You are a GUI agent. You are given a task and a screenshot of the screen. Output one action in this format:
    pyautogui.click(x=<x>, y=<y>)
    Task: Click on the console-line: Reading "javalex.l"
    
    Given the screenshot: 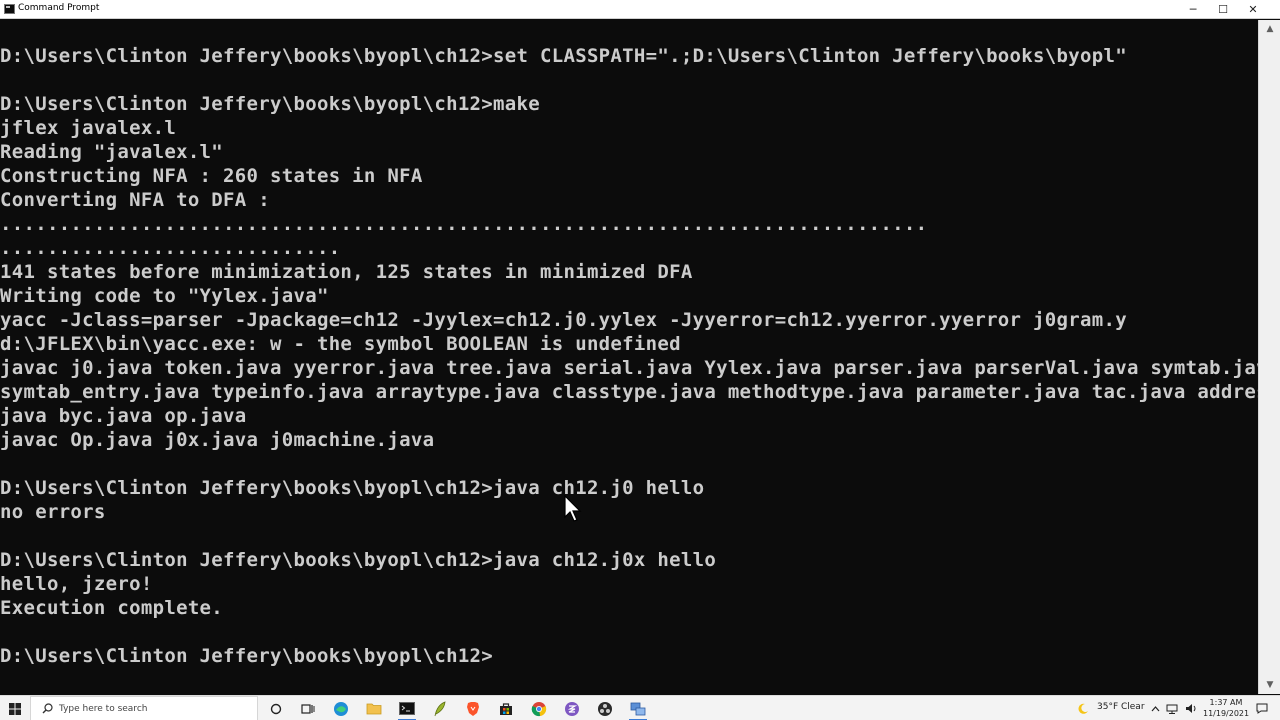 What is the action you would take?
    pyautogui.click(x=112, y=152)
    